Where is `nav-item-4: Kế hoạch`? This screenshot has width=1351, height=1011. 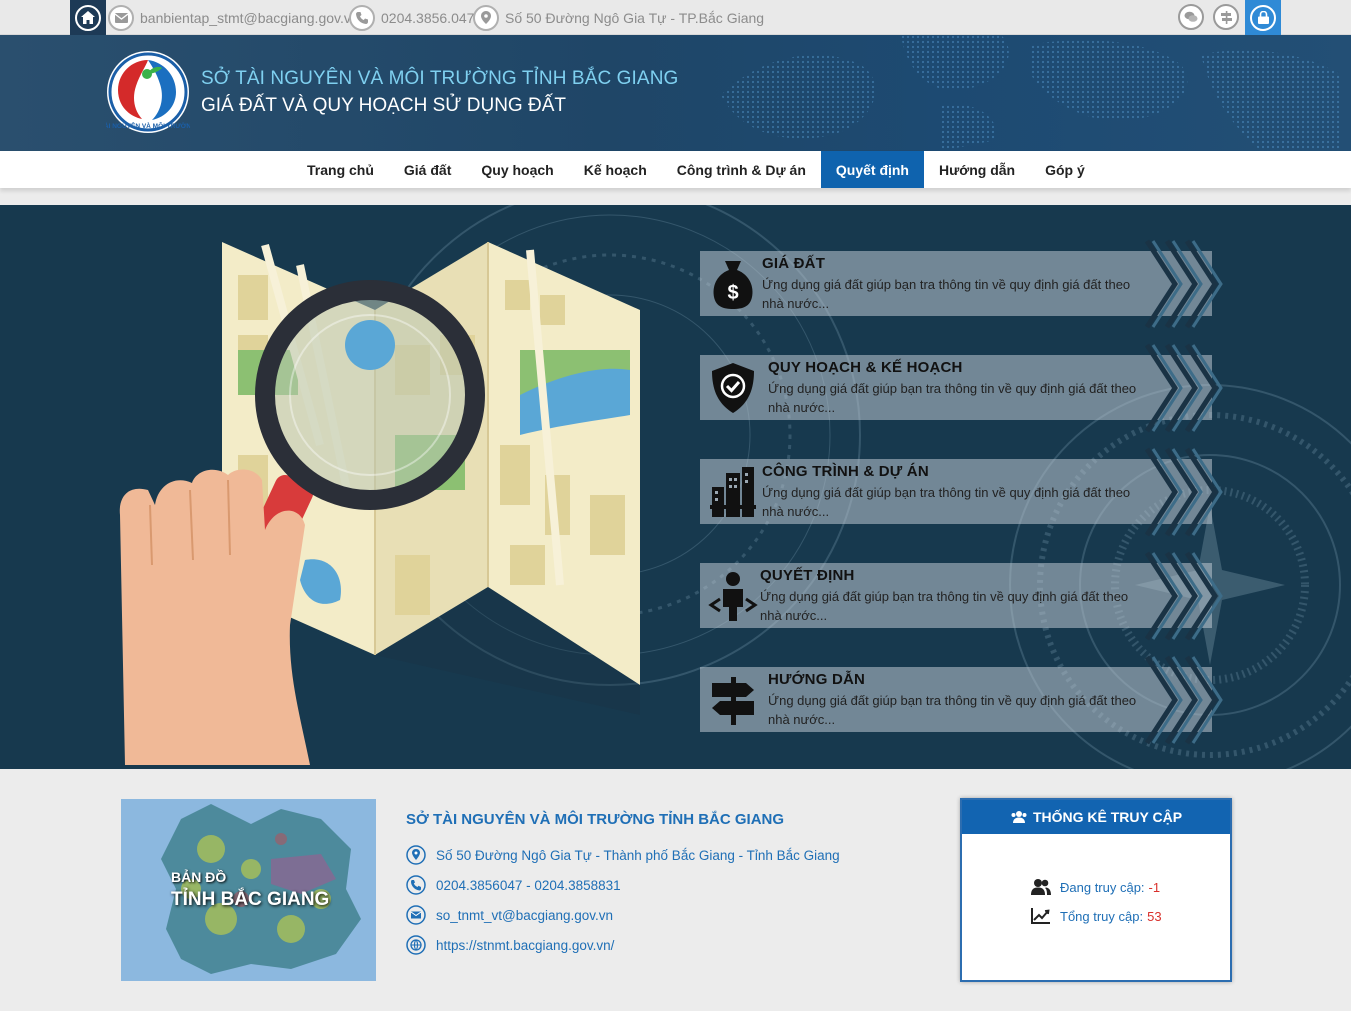 nav-item-4: Kế hoạch is located at coordinates (615, 169).